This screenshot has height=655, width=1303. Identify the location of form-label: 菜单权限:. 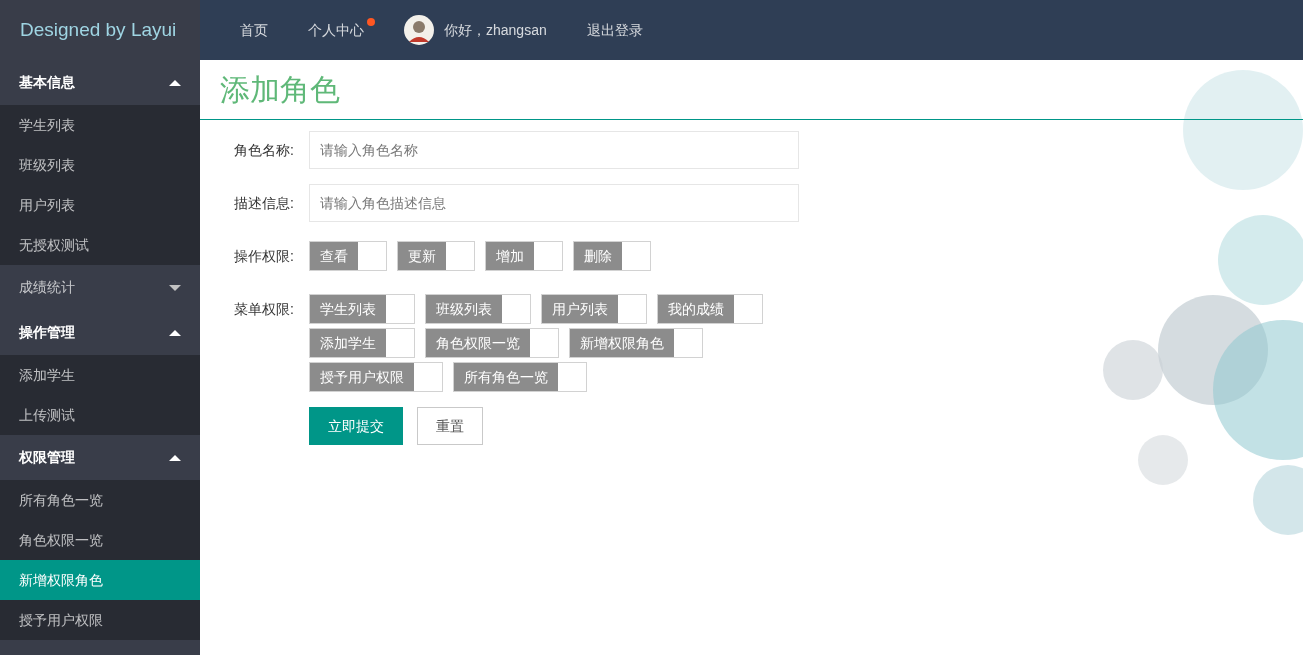
(264, 309).